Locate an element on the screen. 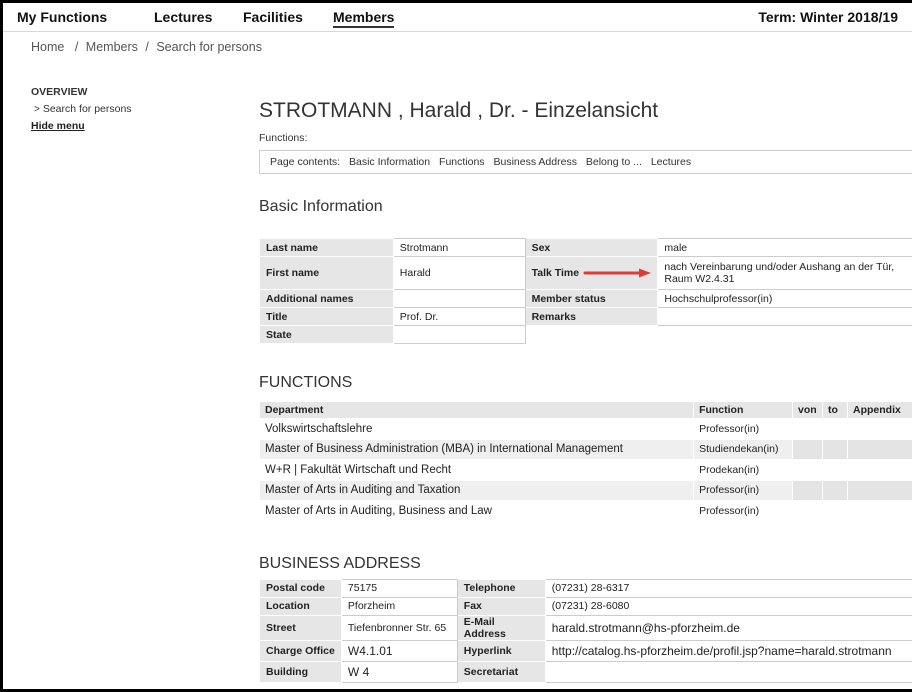  term-indicator: Term: Winter 2018/19 is located at coordinates (828, 17).